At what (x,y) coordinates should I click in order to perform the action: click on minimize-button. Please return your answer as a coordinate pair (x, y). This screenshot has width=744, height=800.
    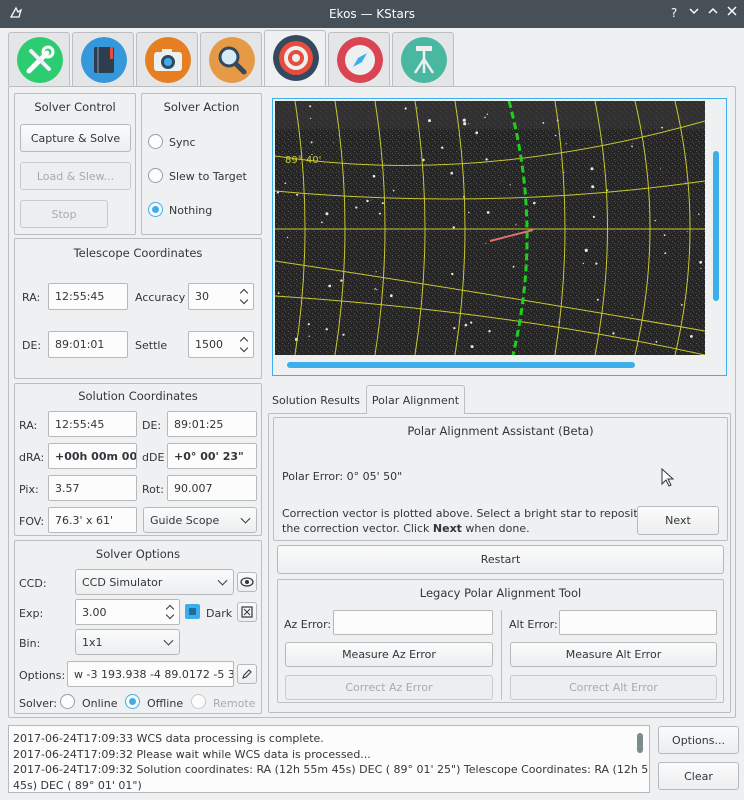
    Looking at the image, I should click on (694, 13).